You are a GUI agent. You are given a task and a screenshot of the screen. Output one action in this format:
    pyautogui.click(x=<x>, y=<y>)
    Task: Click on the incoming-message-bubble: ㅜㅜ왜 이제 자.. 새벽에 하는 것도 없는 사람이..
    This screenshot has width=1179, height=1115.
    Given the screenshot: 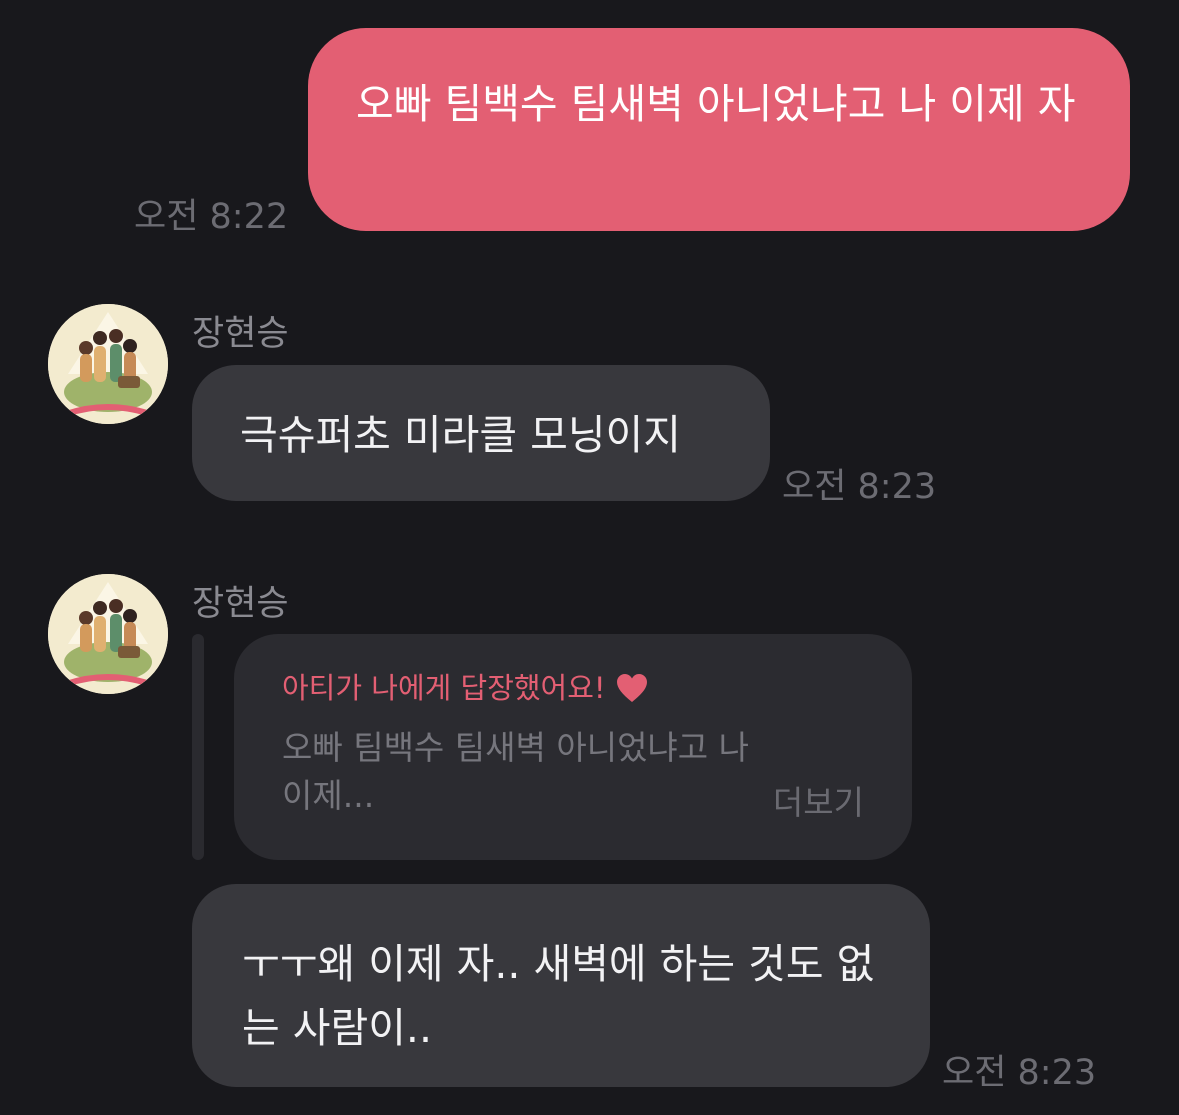 What is the action you would take?
    pyautogui.click(x=561, y=985)
    